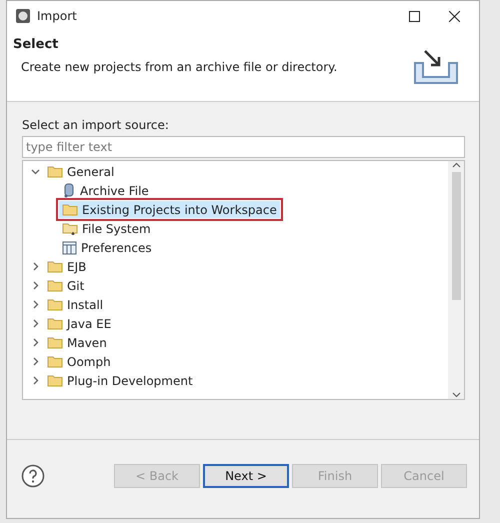 The image size is (500, 523). What do you see at coordinates (75, 304) in the screenshot?
I see `tree-item: Install` at bounding box center [75, 304].